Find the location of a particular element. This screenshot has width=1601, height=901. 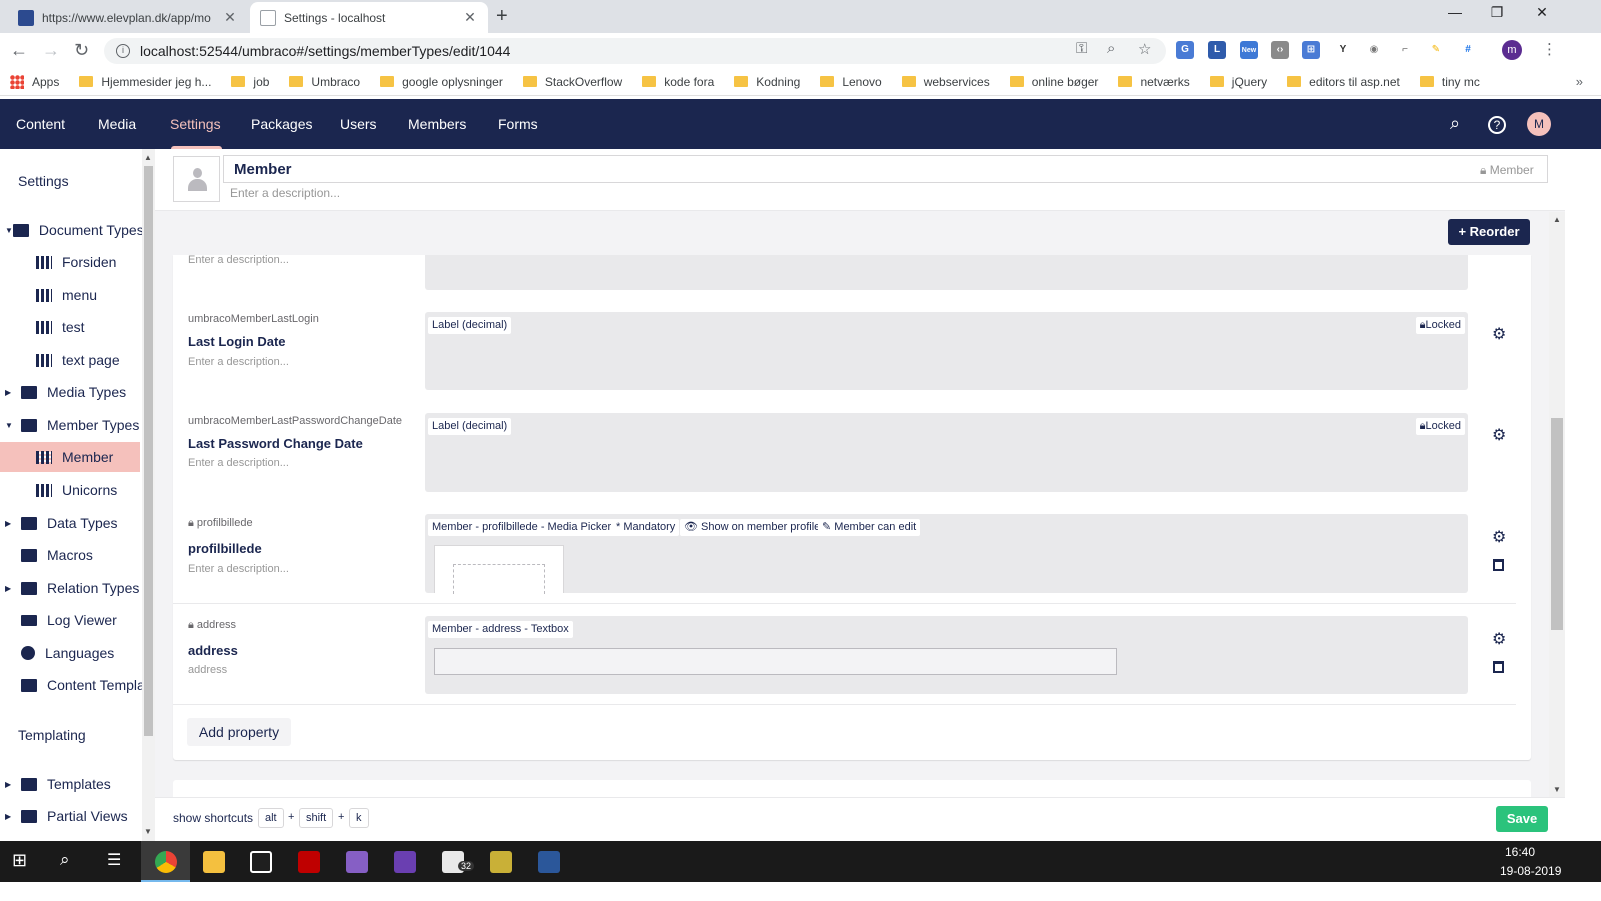

tree-item-member: Member is located at coordinates (70, 457).